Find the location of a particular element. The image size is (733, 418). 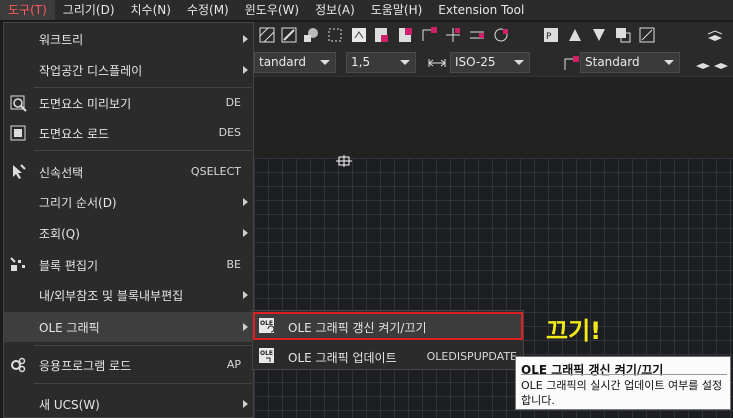

menu-item-shortcut: BE is located at coordinates (234, 264).